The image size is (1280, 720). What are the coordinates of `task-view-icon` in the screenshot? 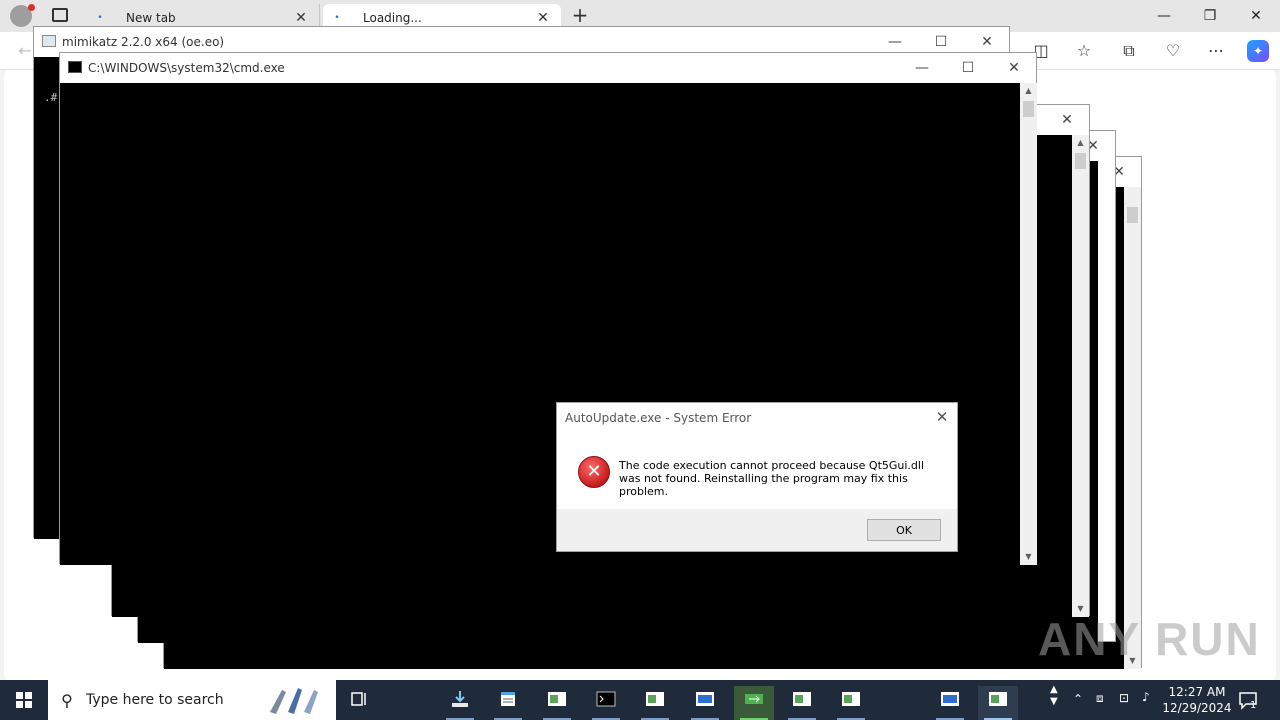 It's located at (360, 703).